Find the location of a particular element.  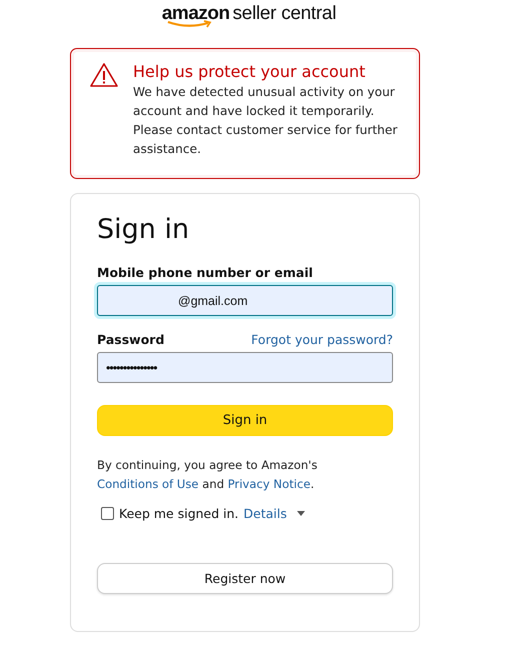

forgot-password-link: Forgot your password? is located at coordinates (322, 339).